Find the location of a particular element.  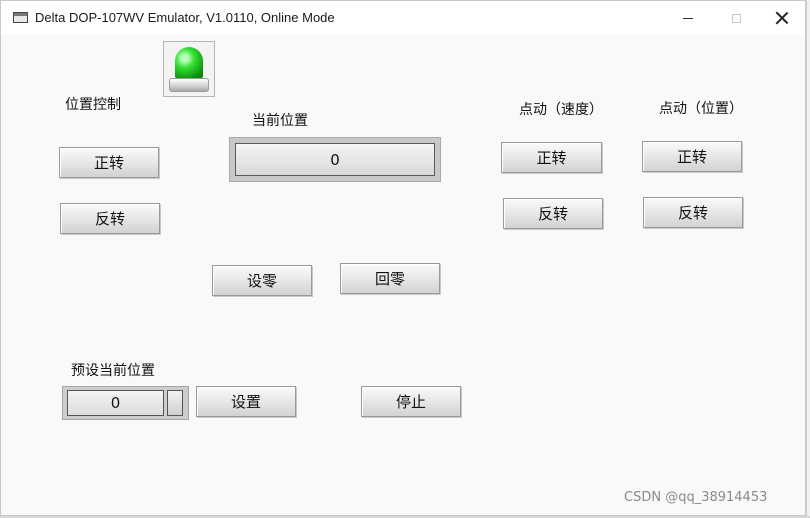

background-window-edge is located at coordinates (808, 259).